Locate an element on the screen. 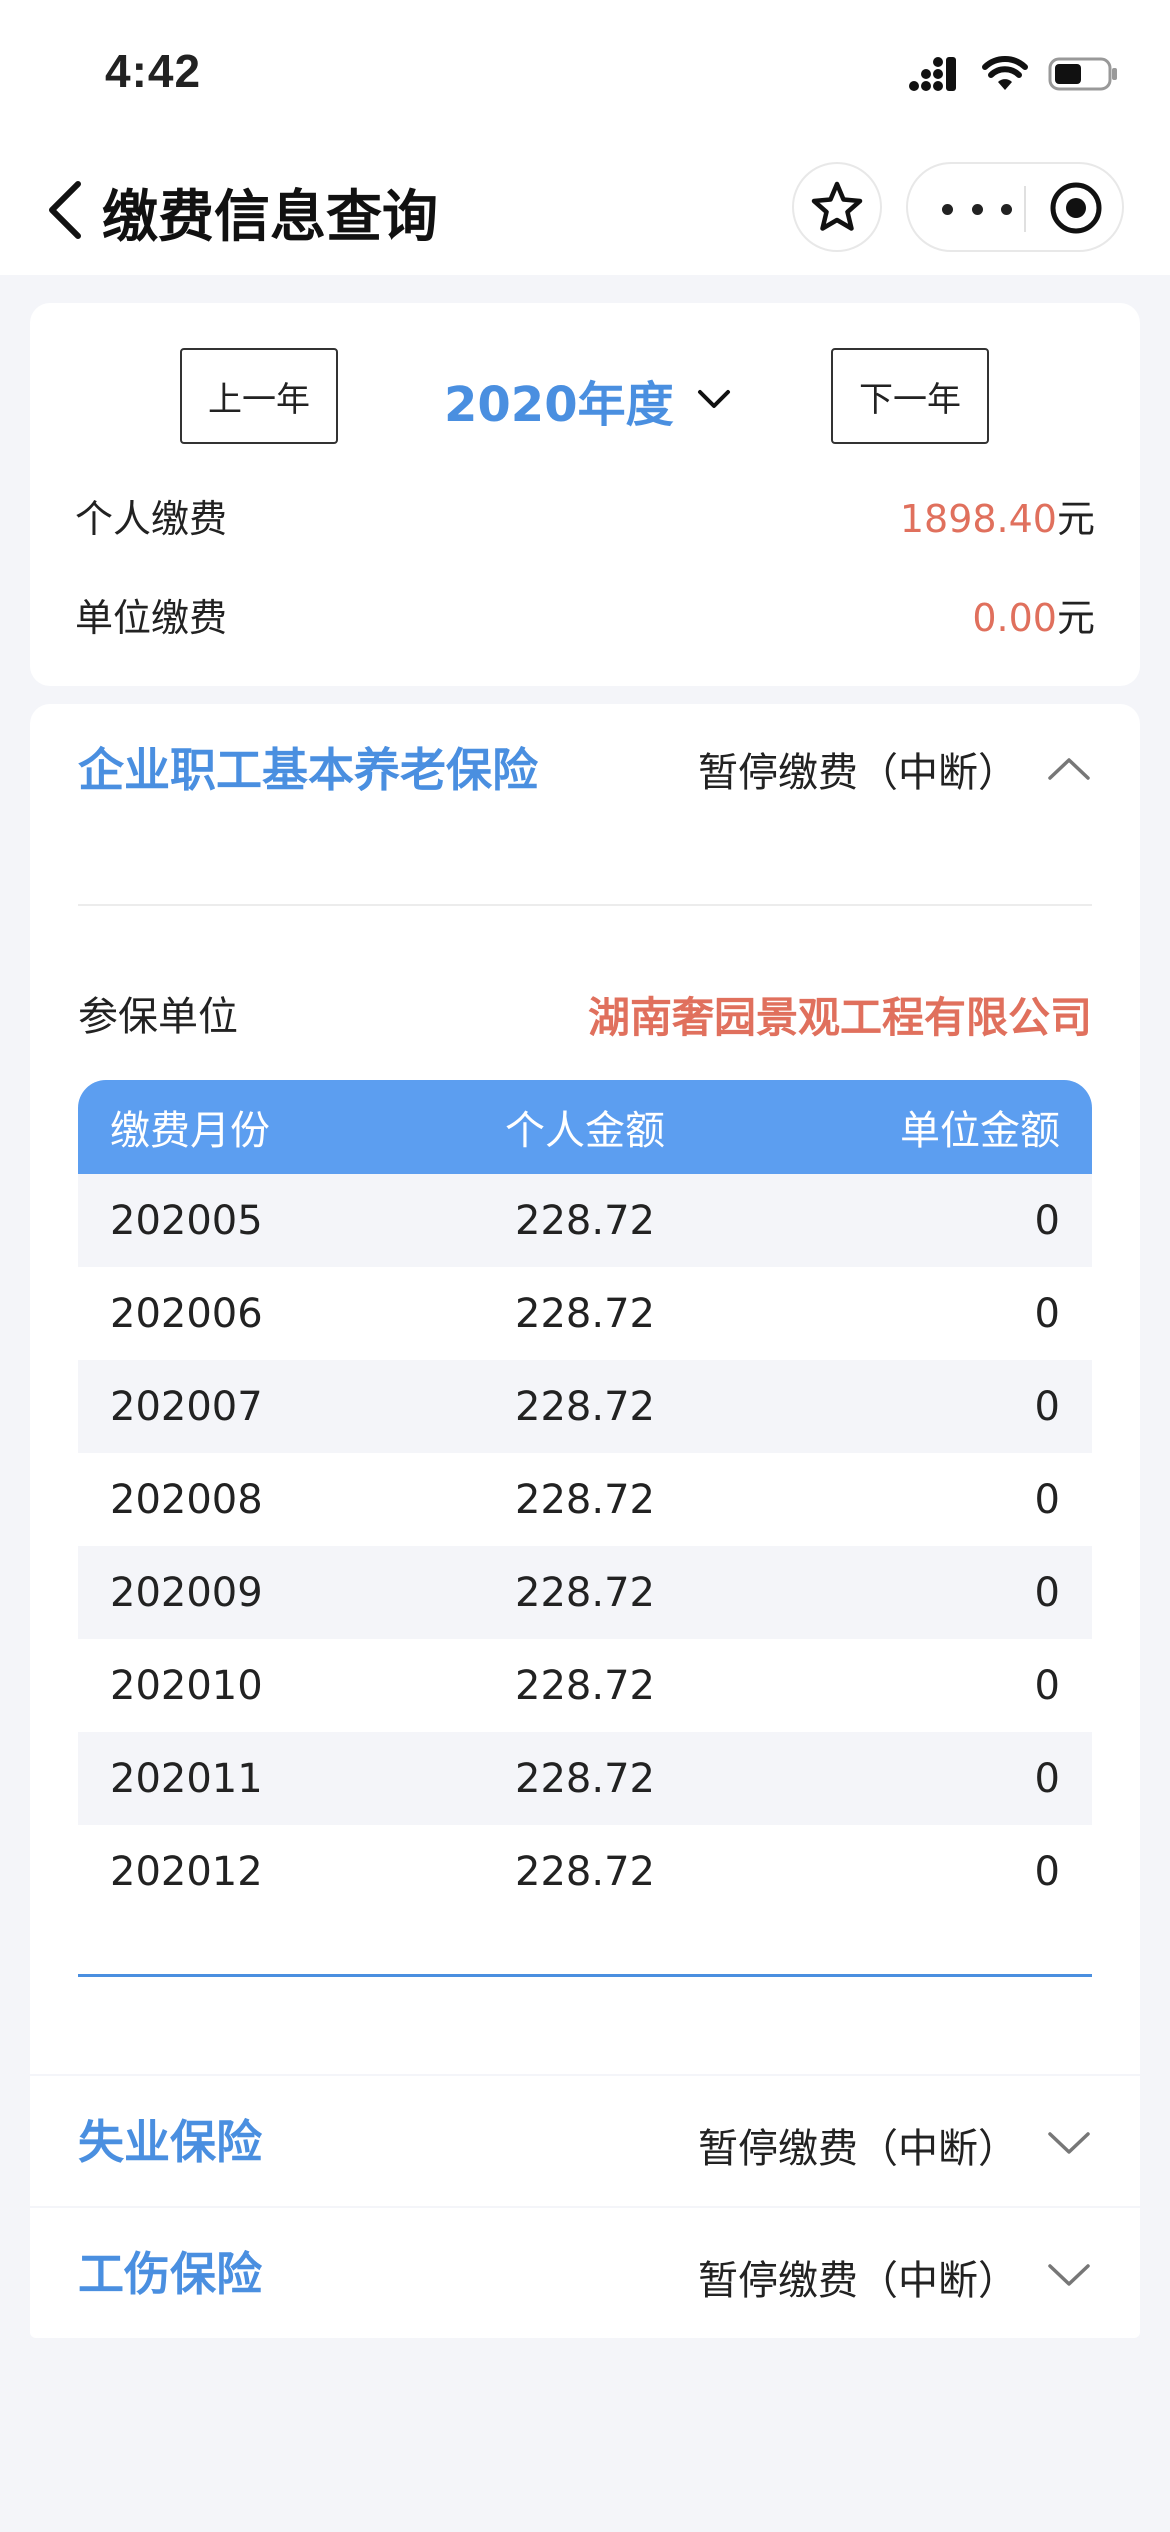  favorite-button is located at coordinates (837, 207).